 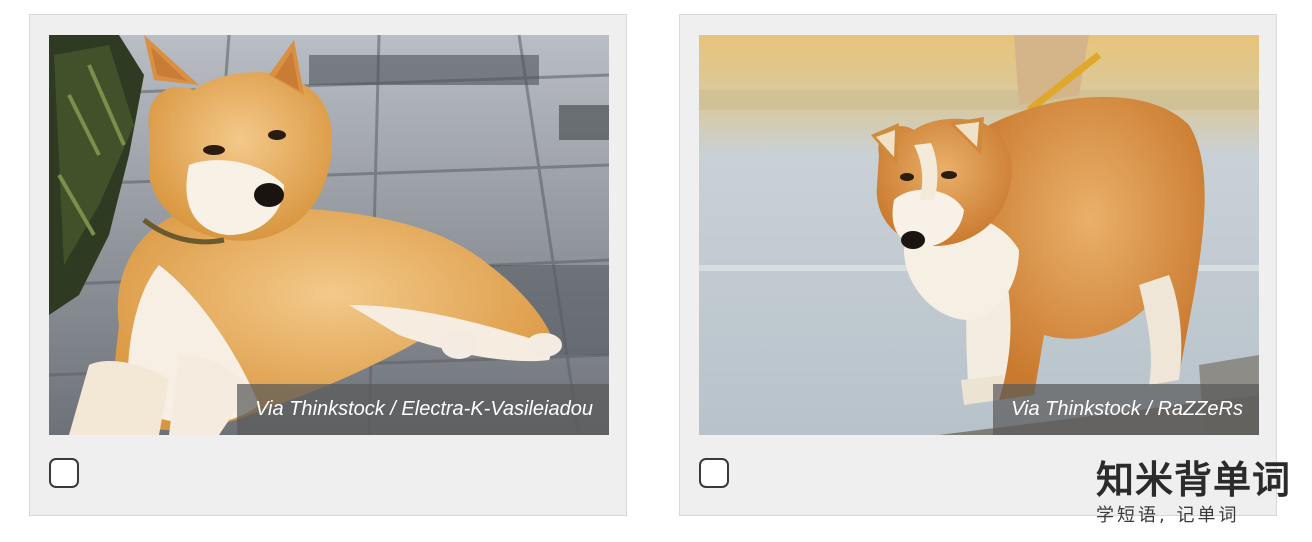 I want to click on watermark-title: 知米背单词, so click(x=1194, y=480).